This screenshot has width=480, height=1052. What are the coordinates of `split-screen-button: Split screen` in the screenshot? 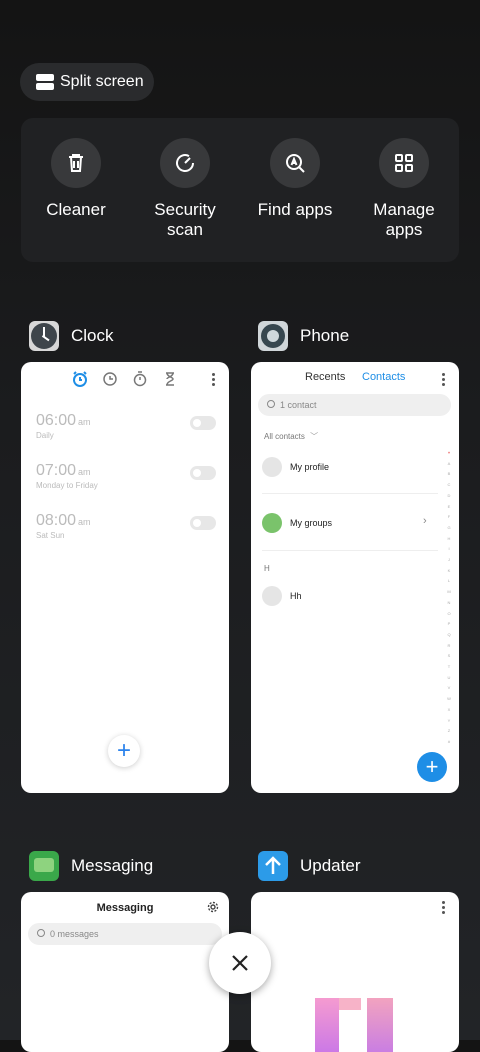 It's located at (87, 82).